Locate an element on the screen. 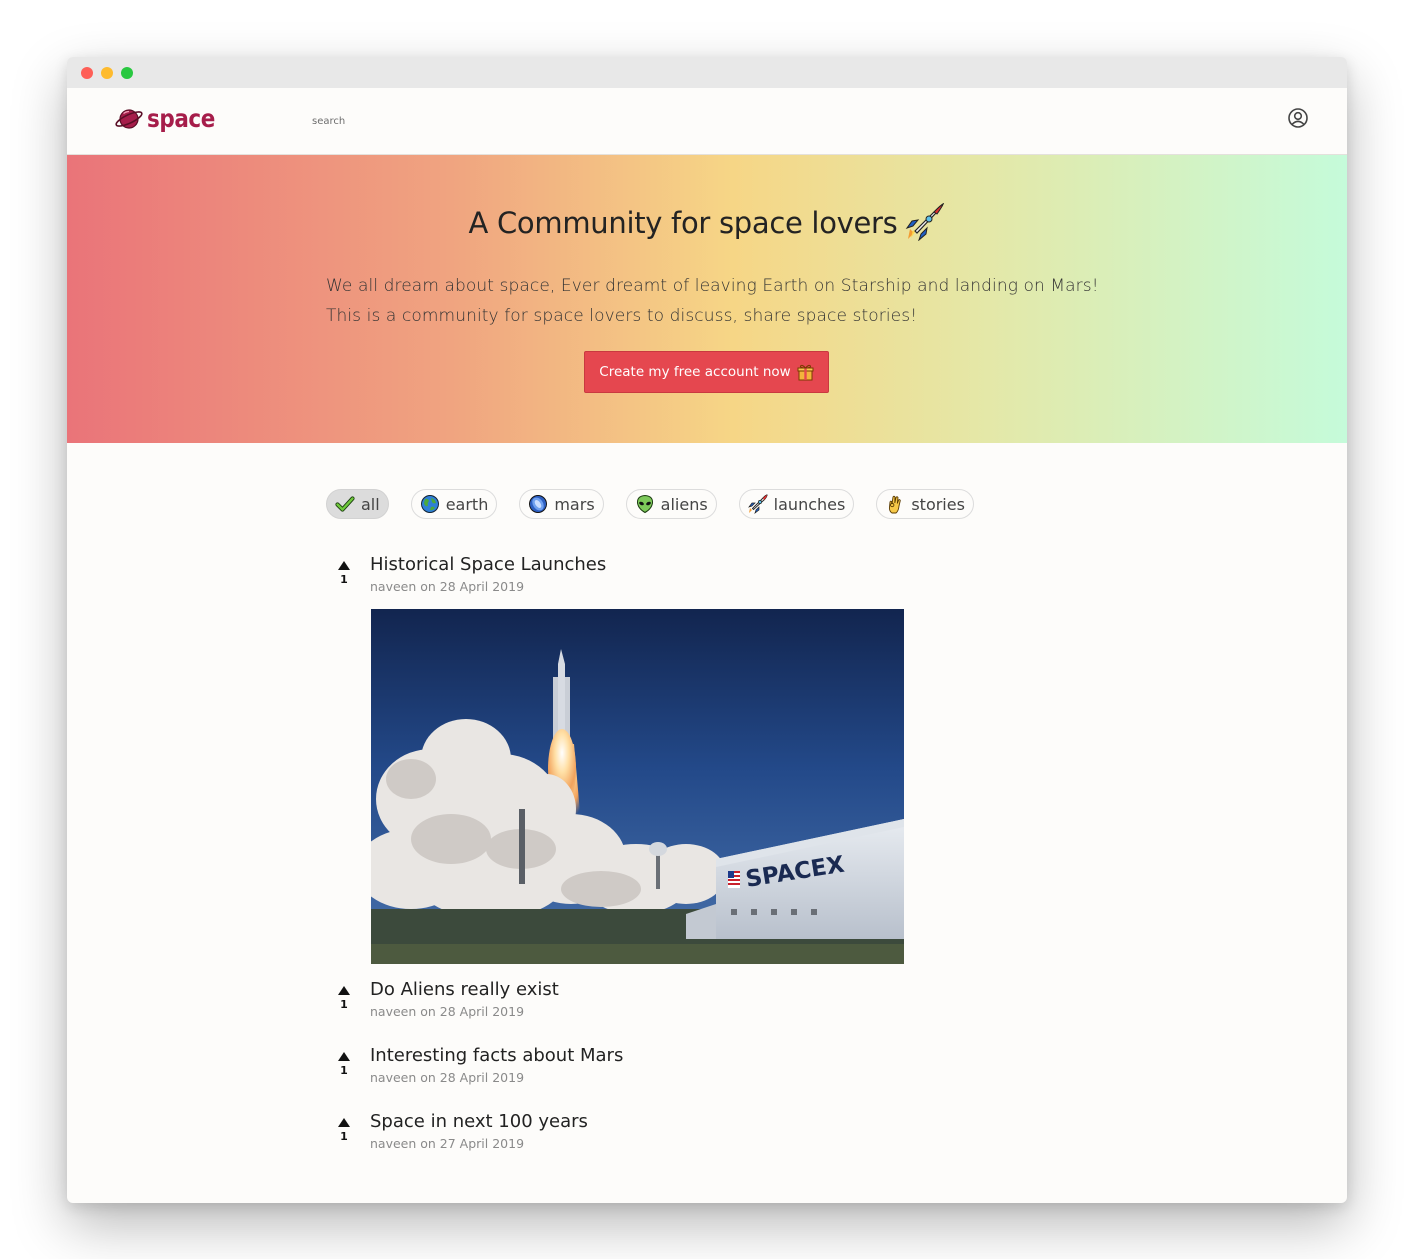 This screenshot has width=1414, height=1259. planet-icon is located at coordinates (538, 504).